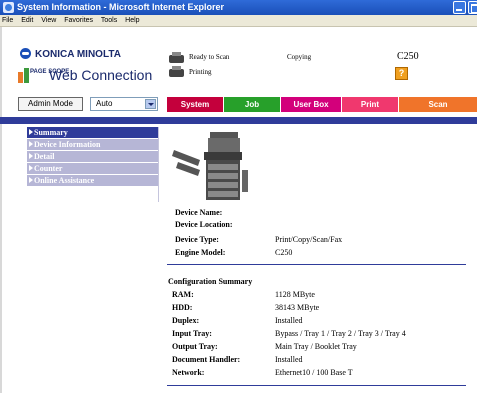  I want to click on sidebar-item-detail: Detail, so click(92, 157).